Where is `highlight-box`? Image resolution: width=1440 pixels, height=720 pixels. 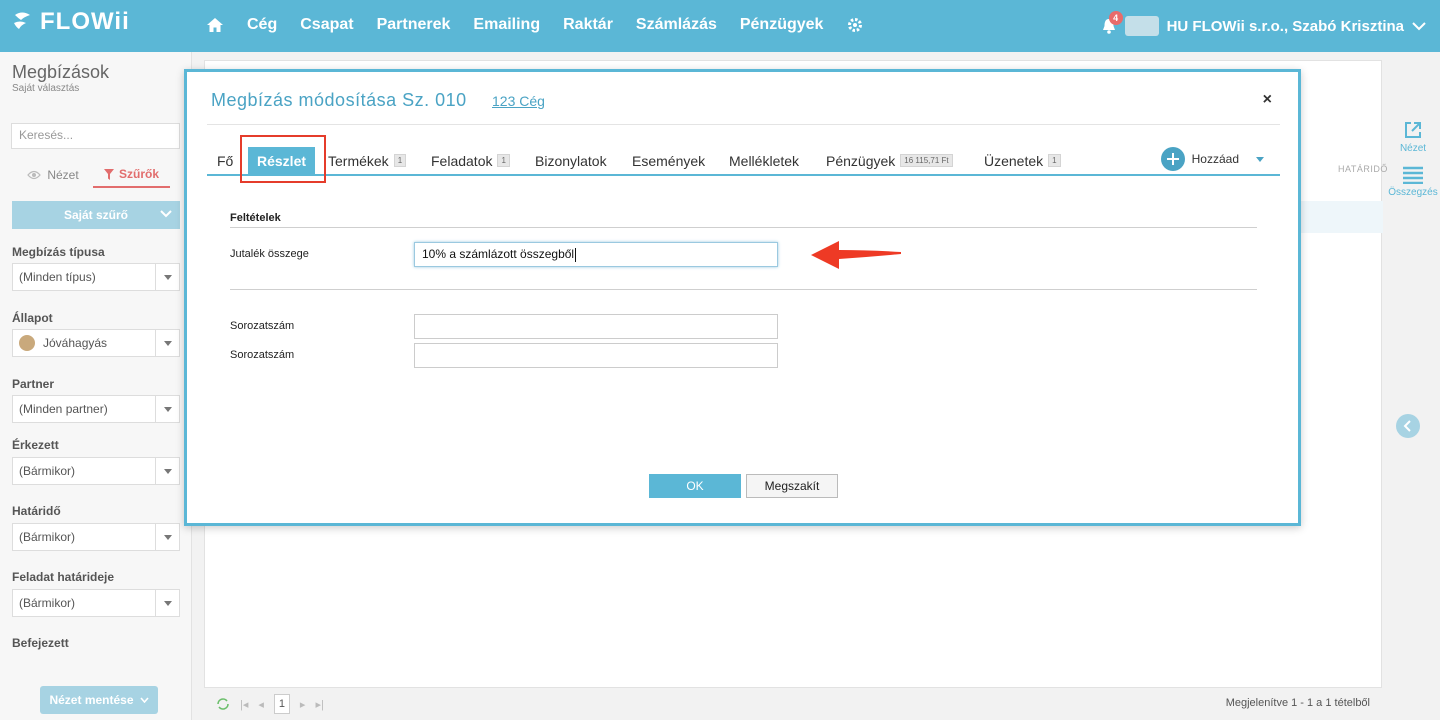 highlight-box is located at coordinates (283, 159).